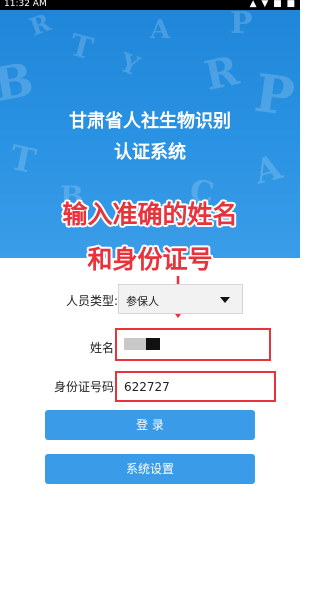 The height and width of the screenshot is (597, 320). Describe the element at coordinates (195, 386) in the screenshot. I see `id-highlight-box` at that location.